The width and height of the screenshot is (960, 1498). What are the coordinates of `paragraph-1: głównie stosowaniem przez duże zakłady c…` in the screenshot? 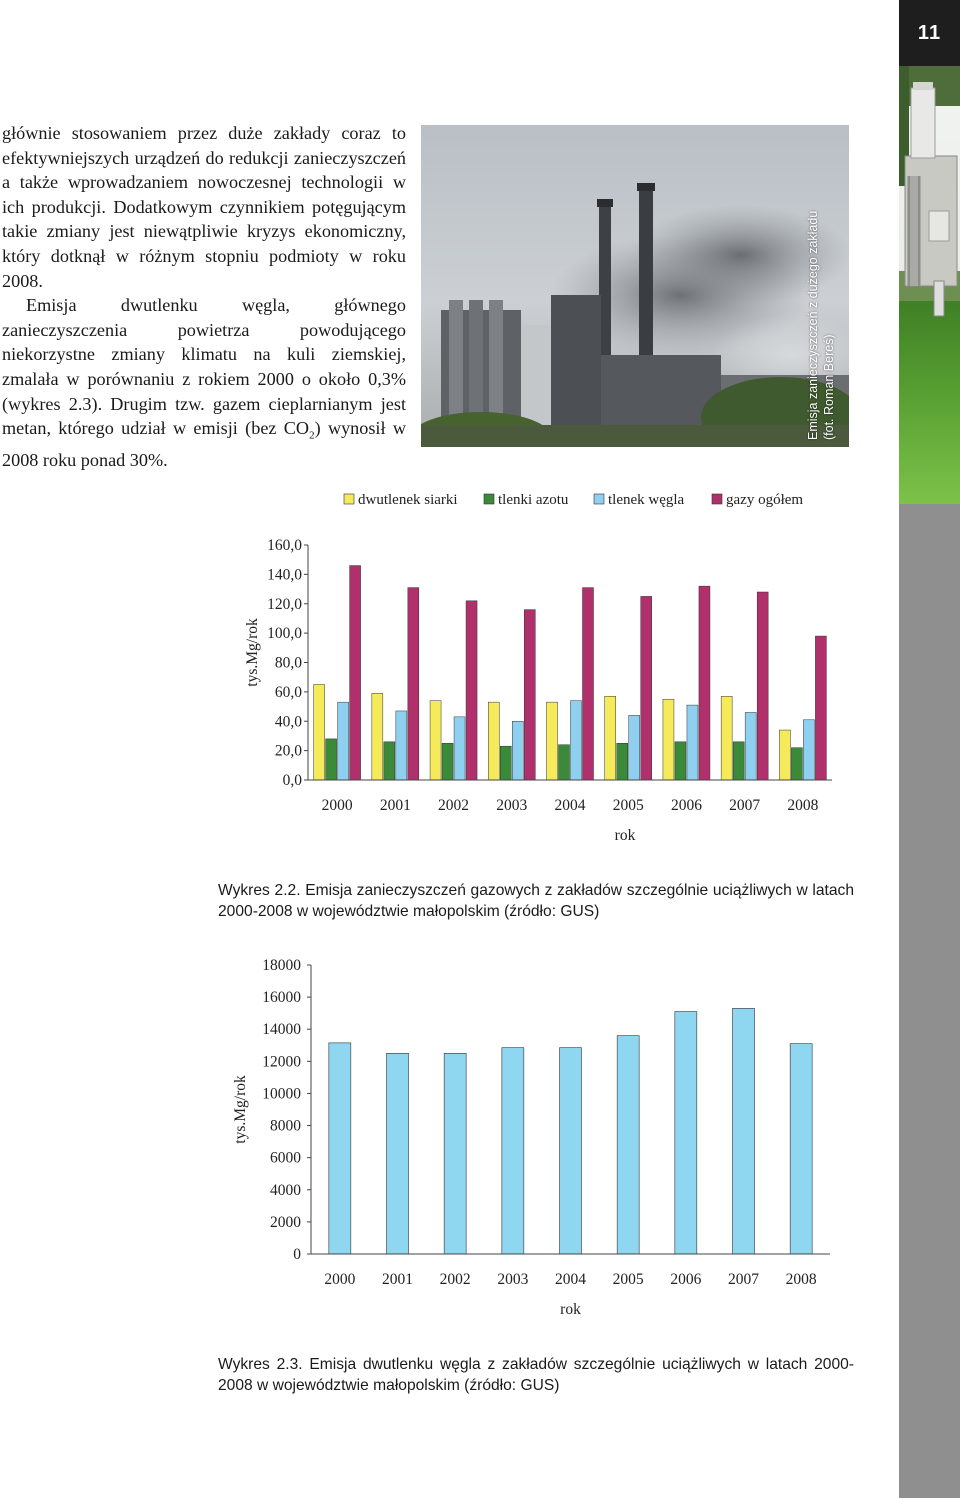 It's located at (204, 207).